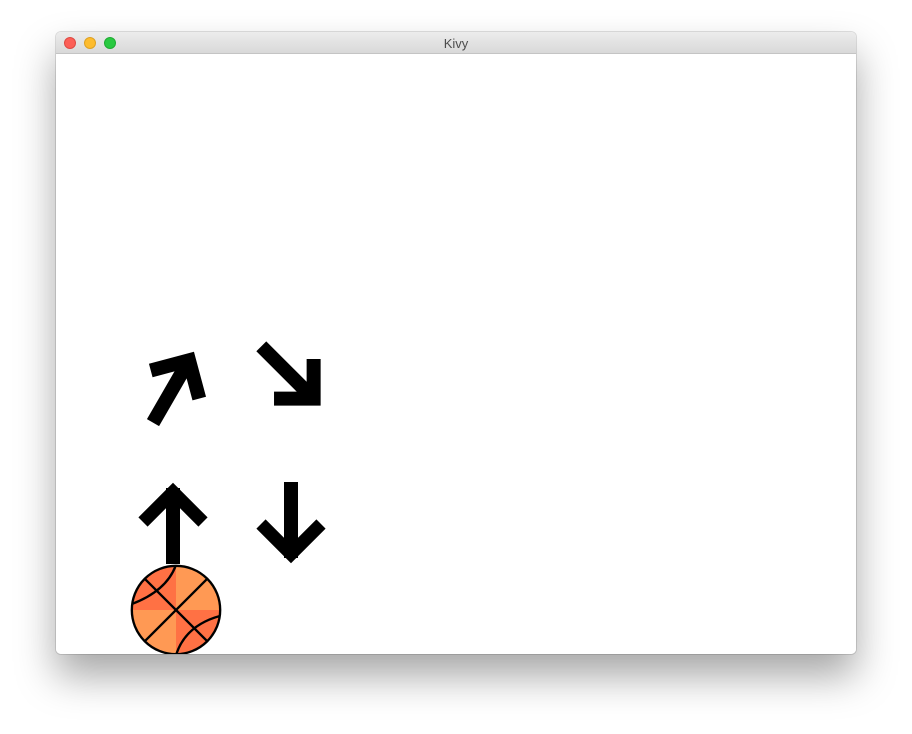 The height and width of the screenshot is (734, 912). I want to click on arrow-up-icon, so click(173, 526).